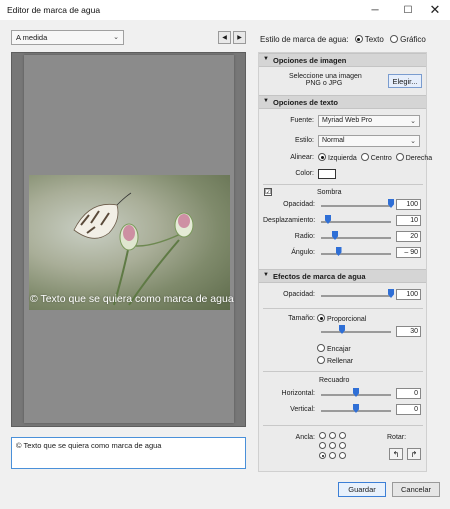  I want to click on align-left-label: Izquierda, so click(342, 158).